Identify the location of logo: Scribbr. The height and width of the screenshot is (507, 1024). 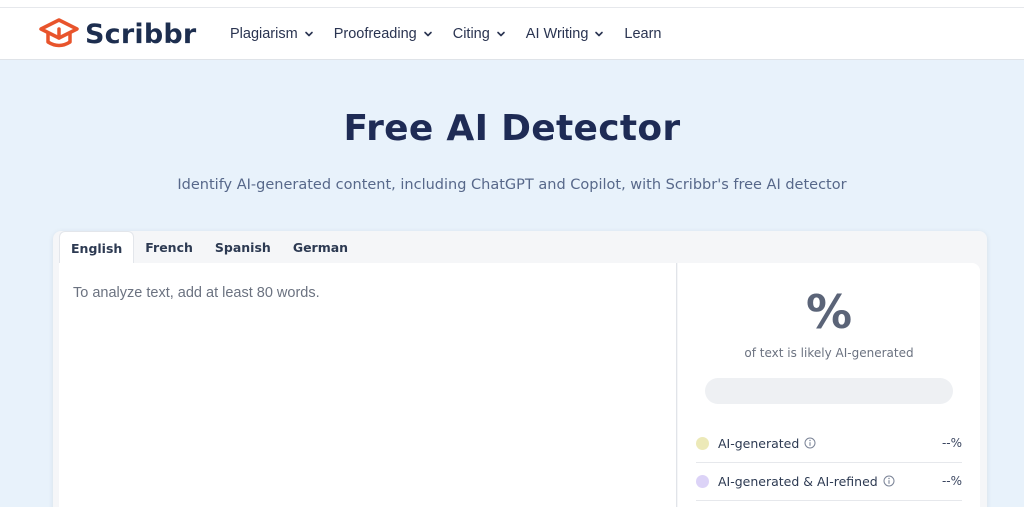
(117, 34).